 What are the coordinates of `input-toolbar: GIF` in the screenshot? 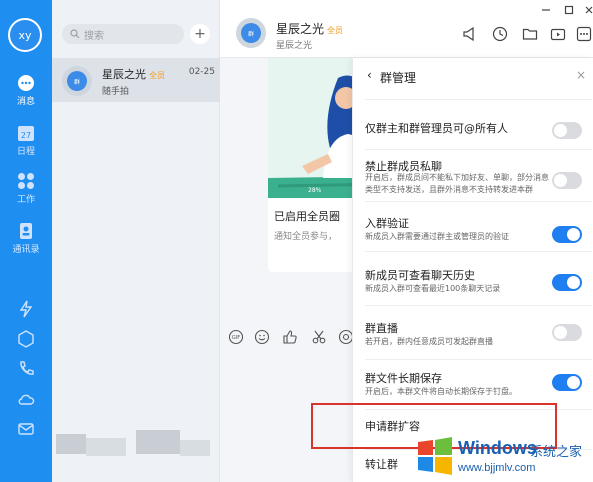 It's located at (287, 337).